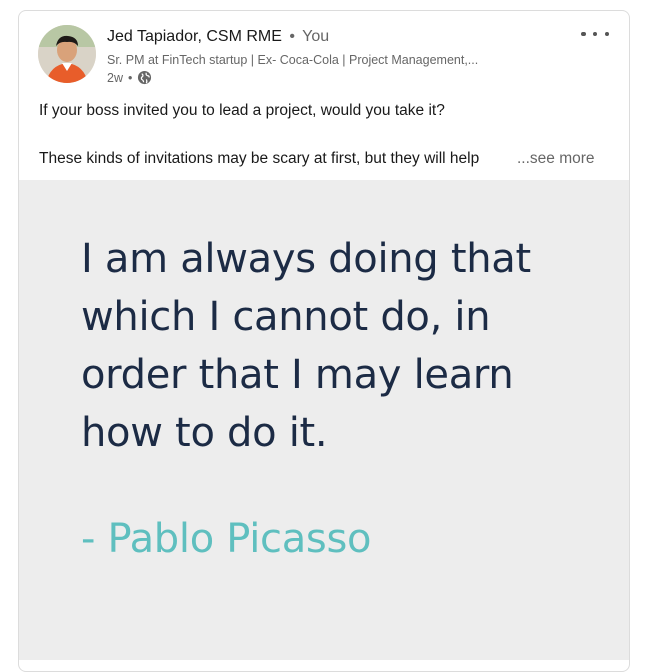 The height and width of the screenshot is (672, 650). I want to click on author-name-line: Jed Tapiador, CSM RME • You, so click(218, 37).